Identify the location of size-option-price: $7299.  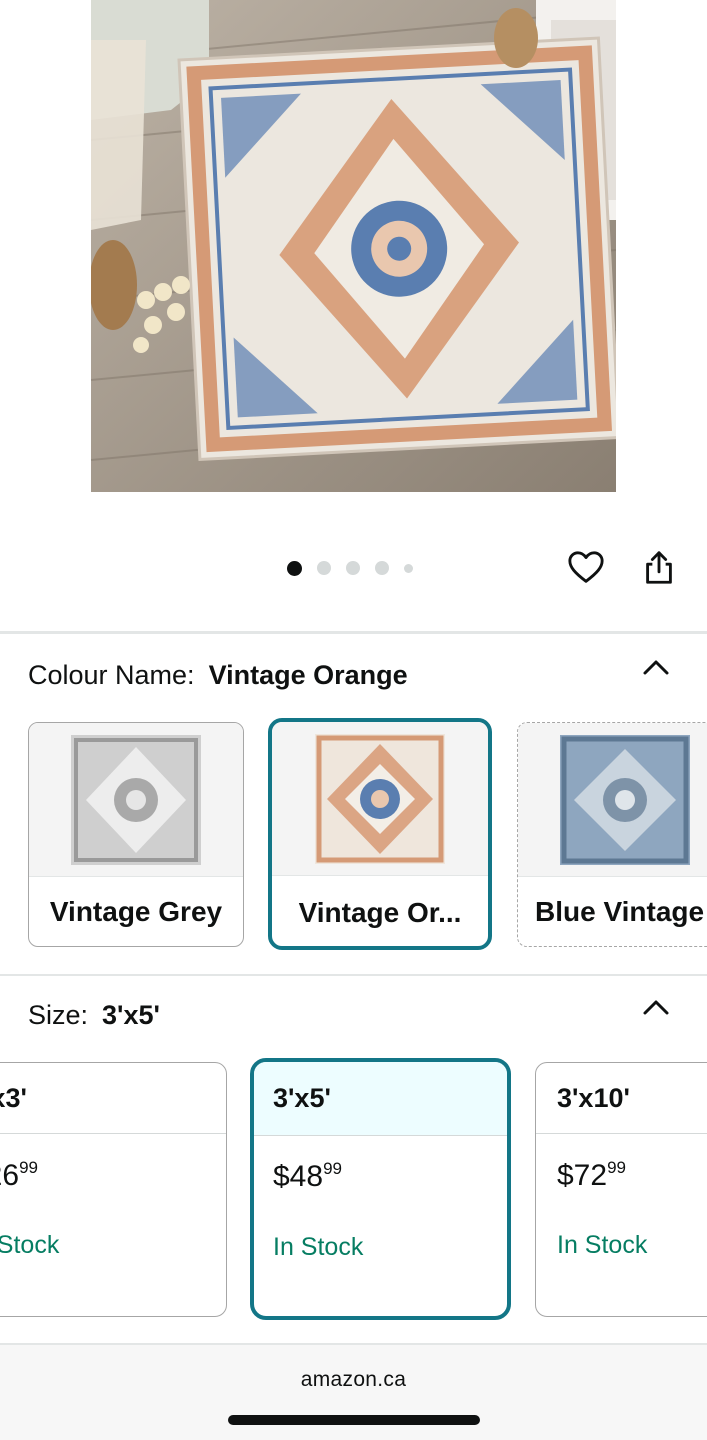
(591, 1175).